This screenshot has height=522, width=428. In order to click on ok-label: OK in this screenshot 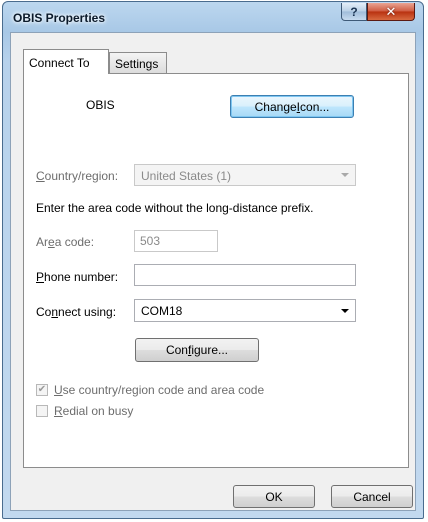, I will do `click(274, 496)`.